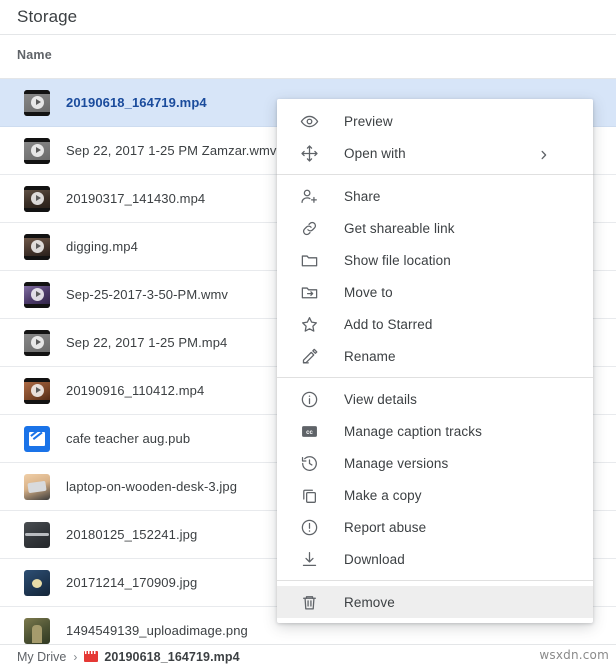  I want to click on publisher-glyph, so click(37, 438).